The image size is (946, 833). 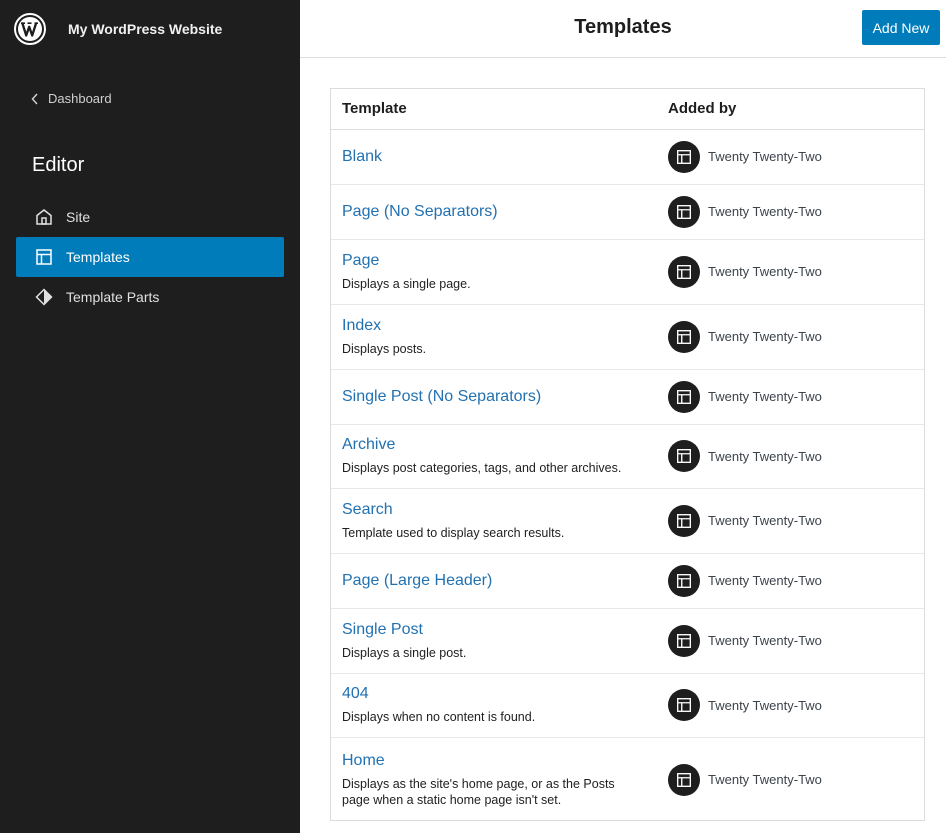 What do you see at coordinates (486, 272) in the screenshot?
I see `template-cell: Page Displays a single page.` at bounding box center [486, 272].